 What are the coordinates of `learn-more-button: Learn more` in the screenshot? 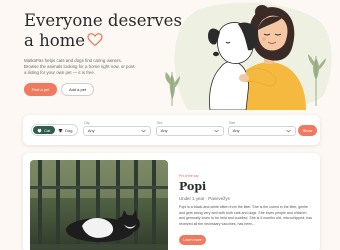 It's located at (192, 240).